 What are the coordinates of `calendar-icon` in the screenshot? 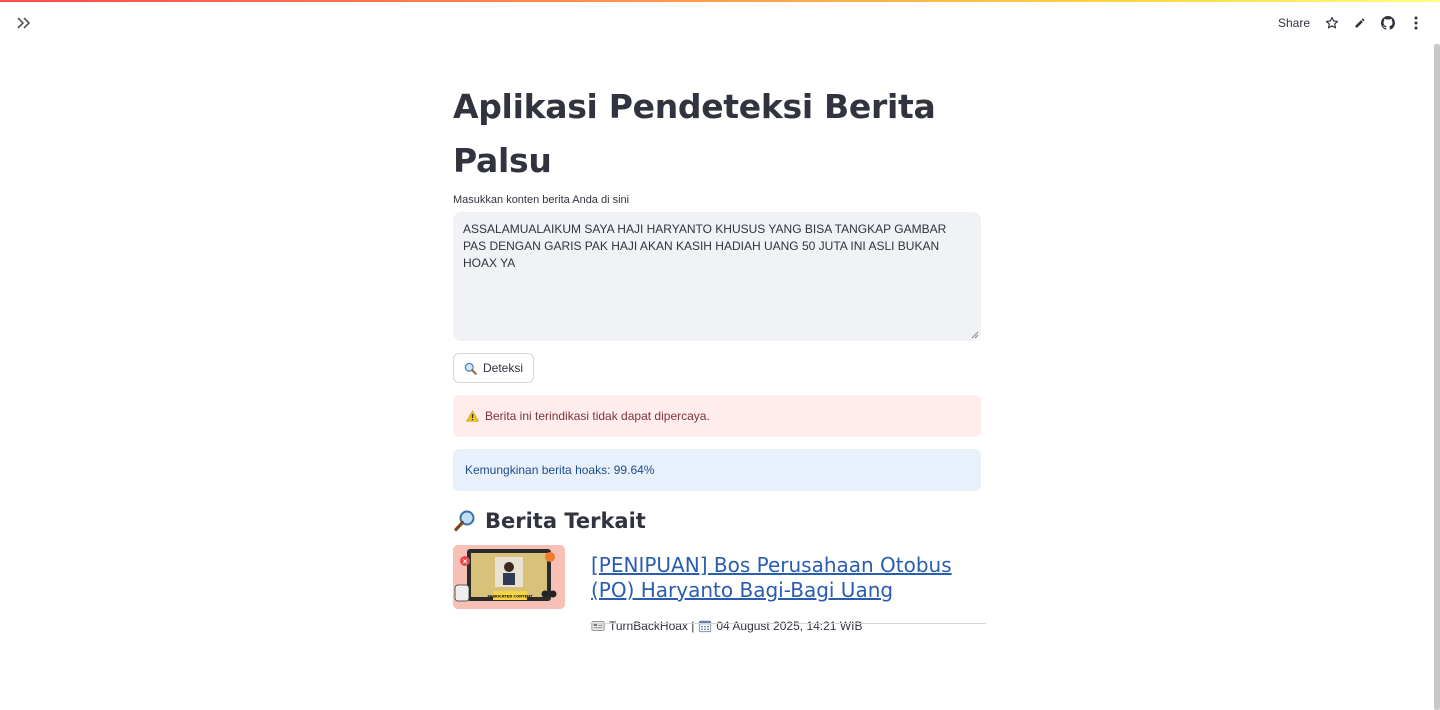 It's located at (705, 626).